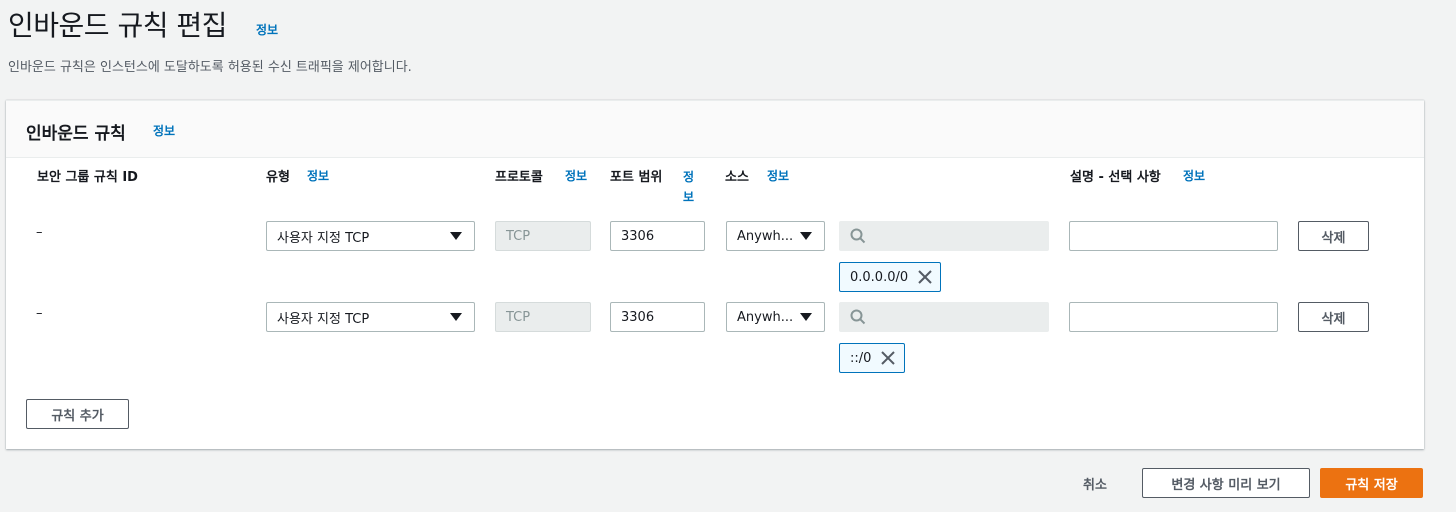 The height and width of the screenshot is (512, 1456). Describe the element at coordinates (737, 177) in the screenshot. I see `column-header-source: 소스` at that location.